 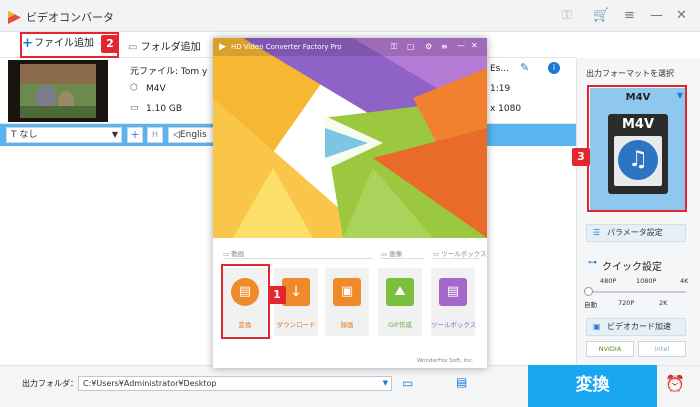 What do you see at coordinates (581, 157) in the screenshot?
I see `step-badge-3: 3` at bounding box center [581, 157].